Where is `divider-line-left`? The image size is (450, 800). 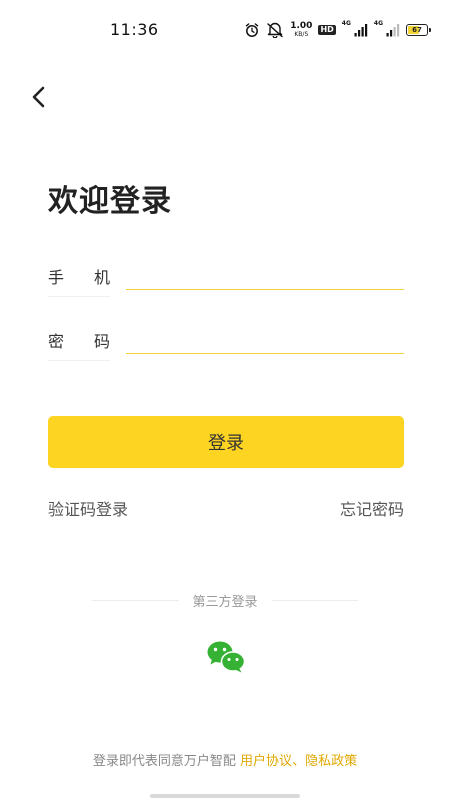 divider-line-left is located at coordinates (135, 600).